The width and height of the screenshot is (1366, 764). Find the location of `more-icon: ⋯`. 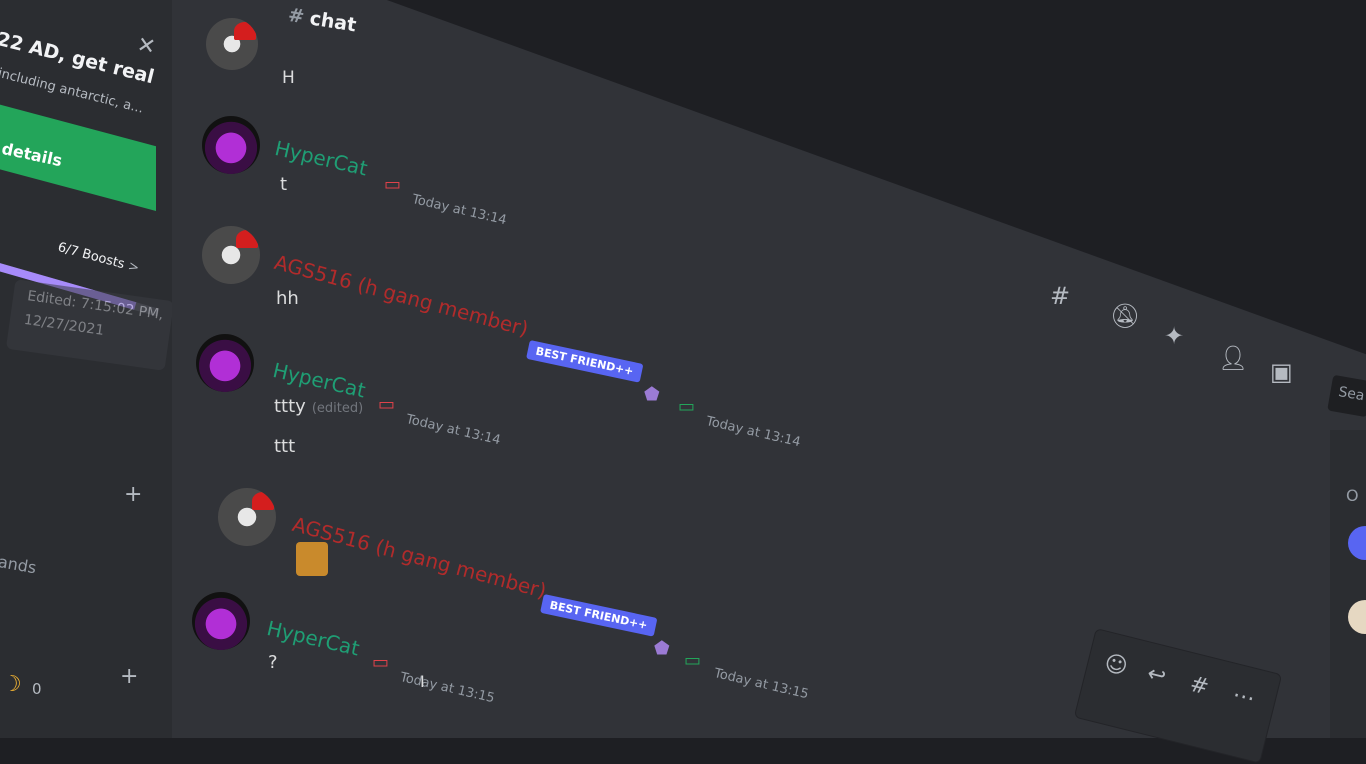

more-icon: ⋯ is located at coordinates (1243, 697).